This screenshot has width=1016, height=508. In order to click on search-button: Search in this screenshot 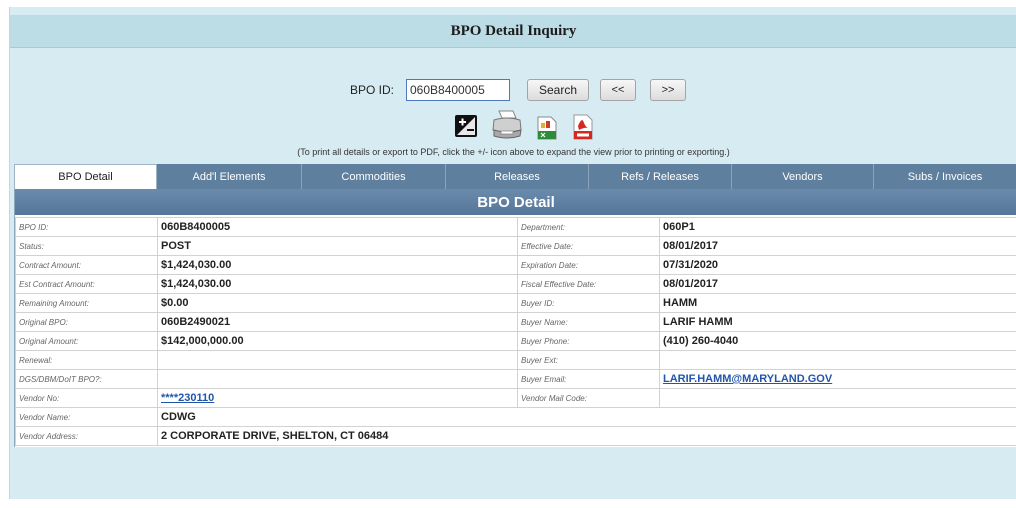, I will do `click(558, 90)`.